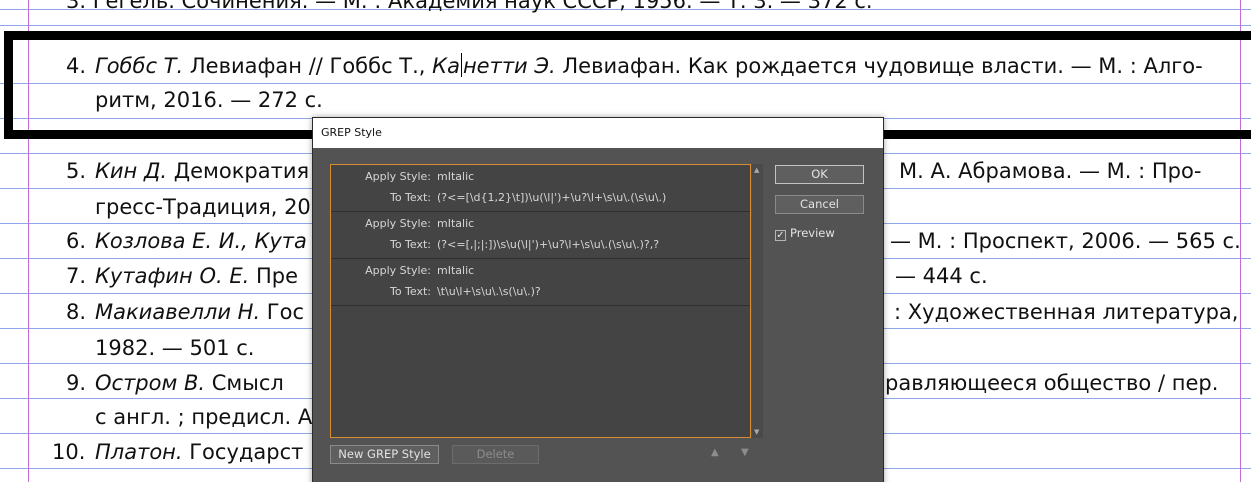 Image resolution: width=1251 pixels, height=482 pixels. I want to click on scroll-up-icon: ▲, so click(756, 170).